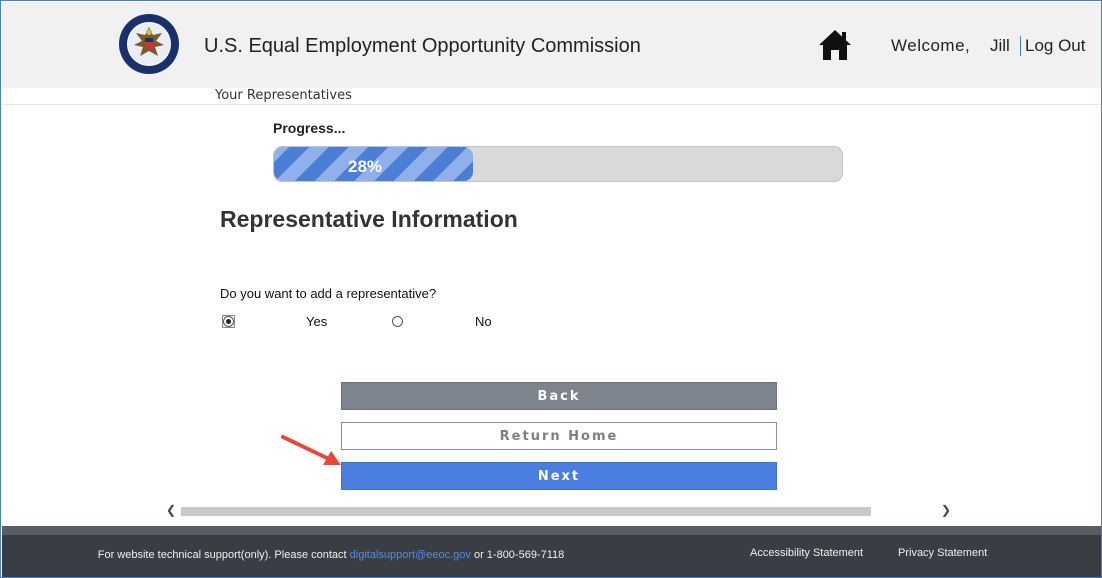 Image resolution: width=1102 pixels, height=578 pixels. Describe the element at coordinates (369, 219) in the screenshot. I see `section-heading: Representative Information` at that location.